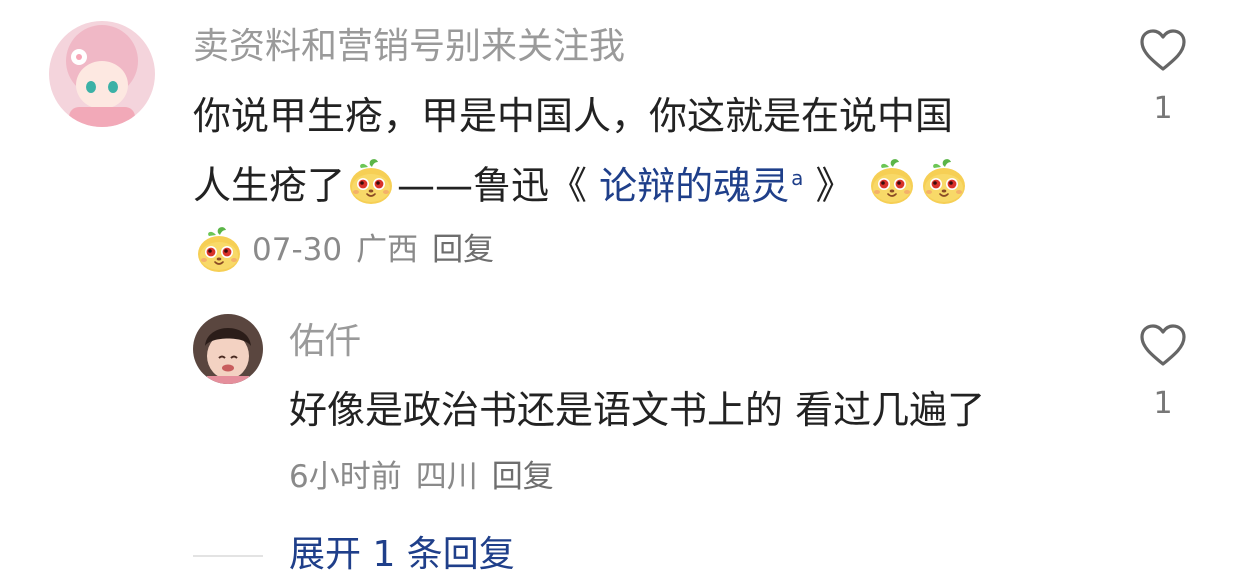 This screenshot has height=577, width=1242. What do you see at coordinates (1163, 77) in the screenshot?
I see `comment-like: 1` at bounding box center [1163, 77].